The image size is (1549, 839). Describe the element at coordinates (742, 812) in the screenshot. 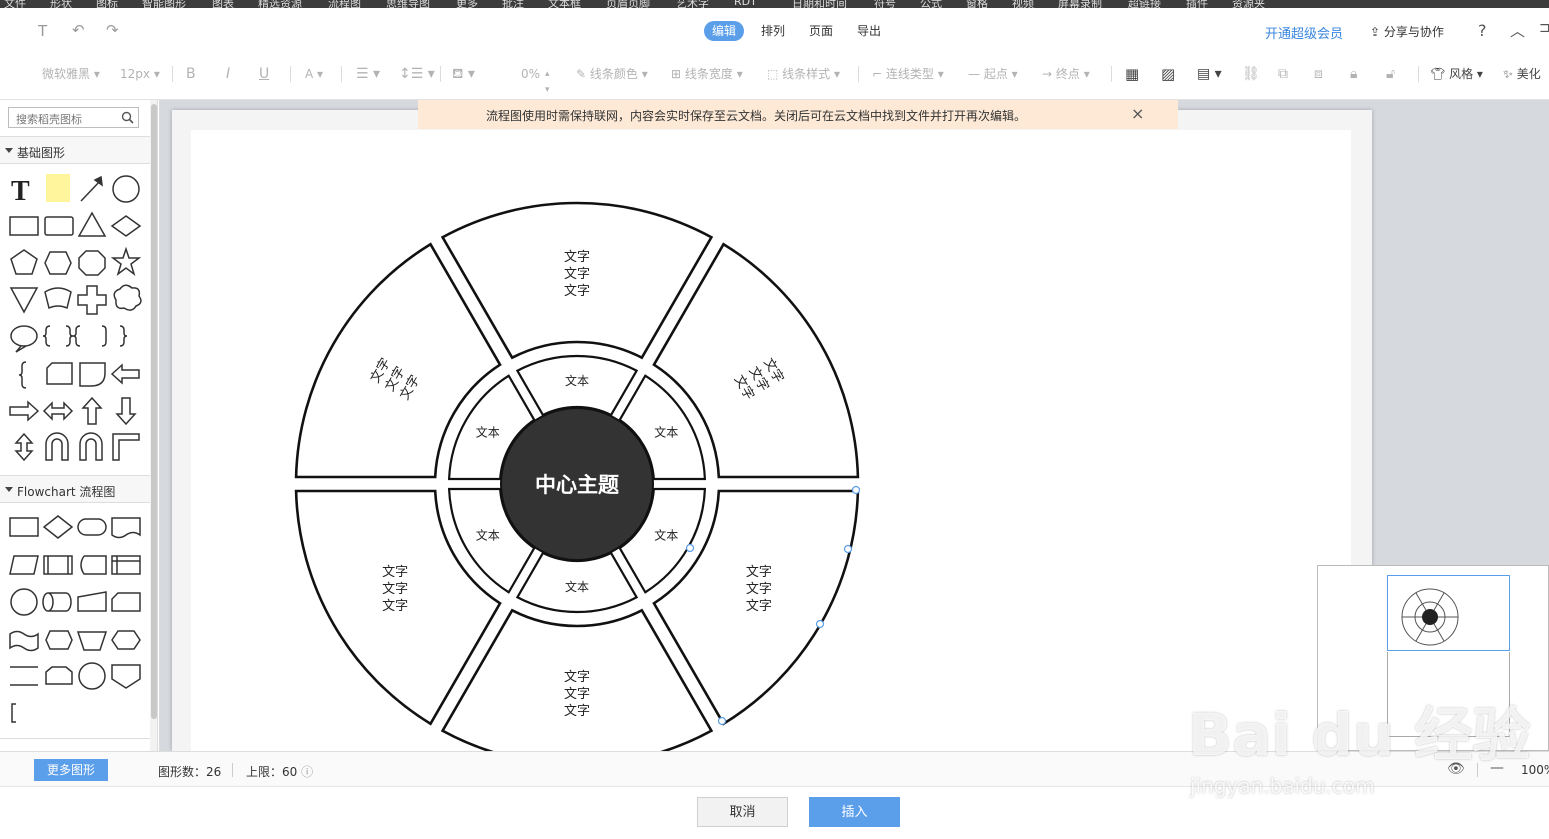

I see `cancel-button: 取消` at that location.